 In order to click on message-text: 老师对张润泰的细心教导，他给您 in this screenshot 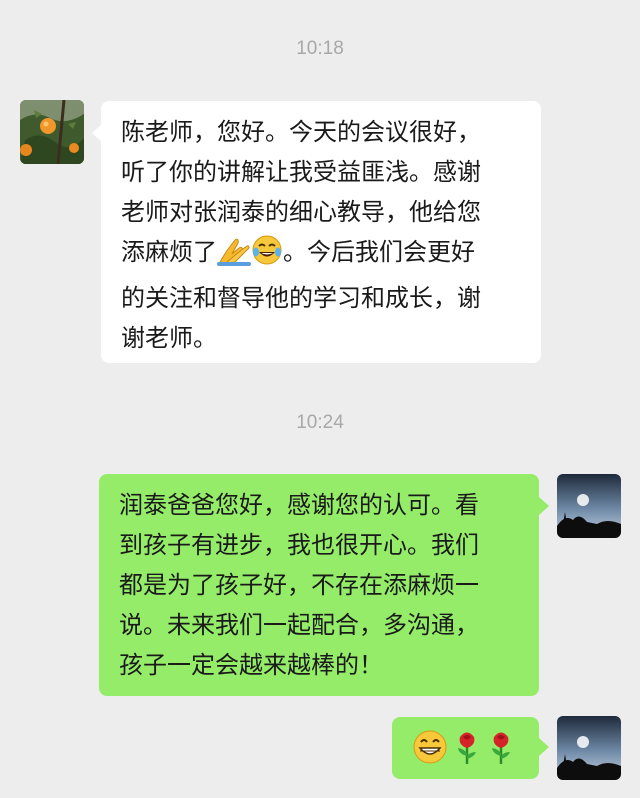, I will do `click(301, 212)`.